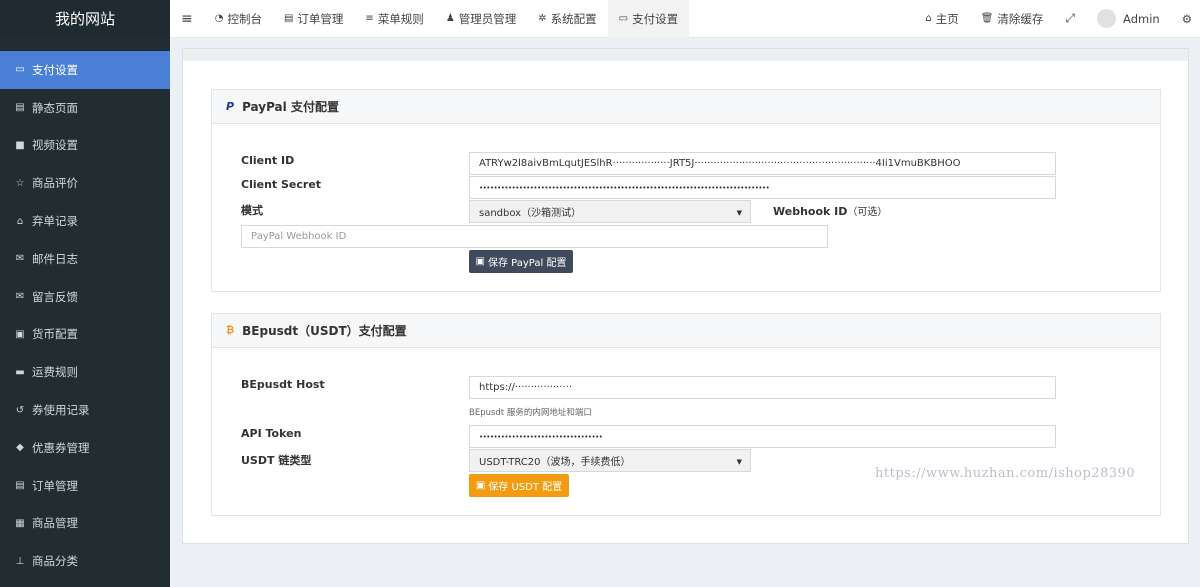  What do you see at coordinates (480, 485) in the screenshot?
I see `save-icon: ▣` at bounding box center [480, 485].